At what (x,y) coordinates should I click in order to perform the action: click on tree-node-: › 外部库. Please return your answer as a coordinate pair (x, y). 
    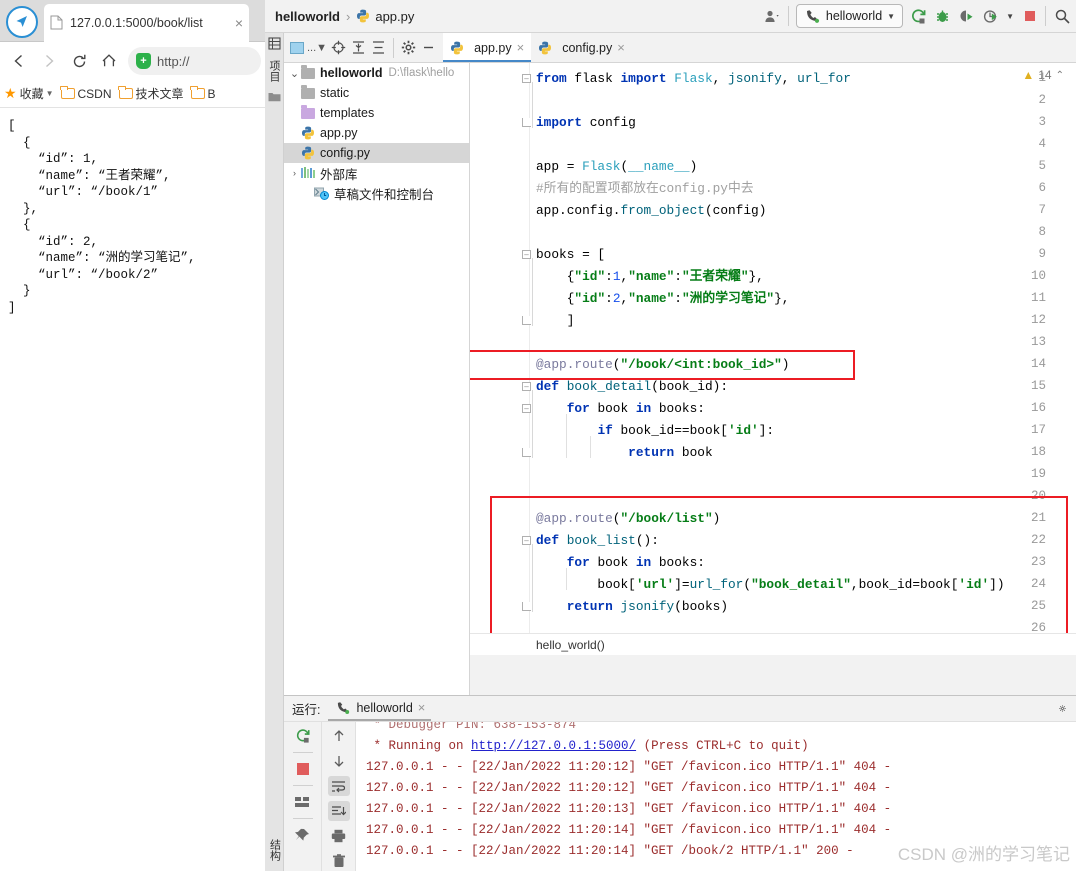
    Looking at the image, I should click on (376, 173).